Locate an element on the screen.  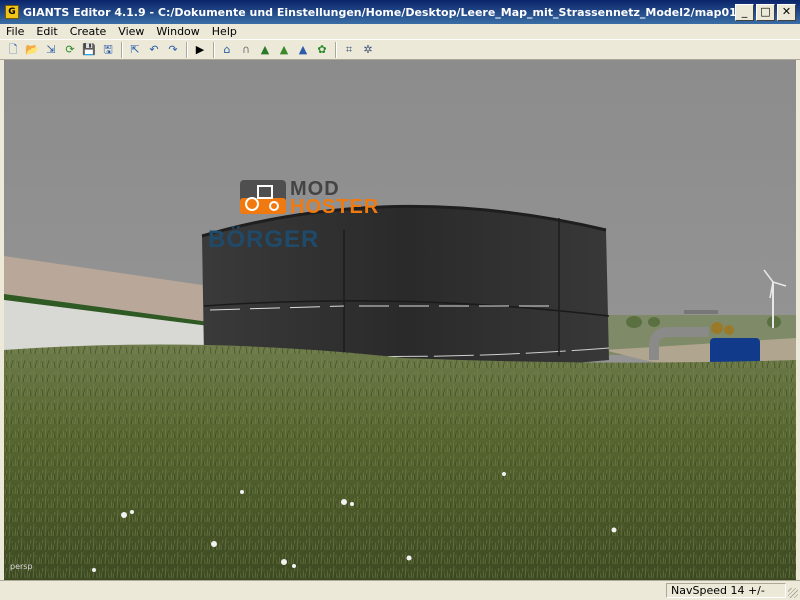
menu-bar: File Edit Create View Window Help is located at coordinates (400, 31).